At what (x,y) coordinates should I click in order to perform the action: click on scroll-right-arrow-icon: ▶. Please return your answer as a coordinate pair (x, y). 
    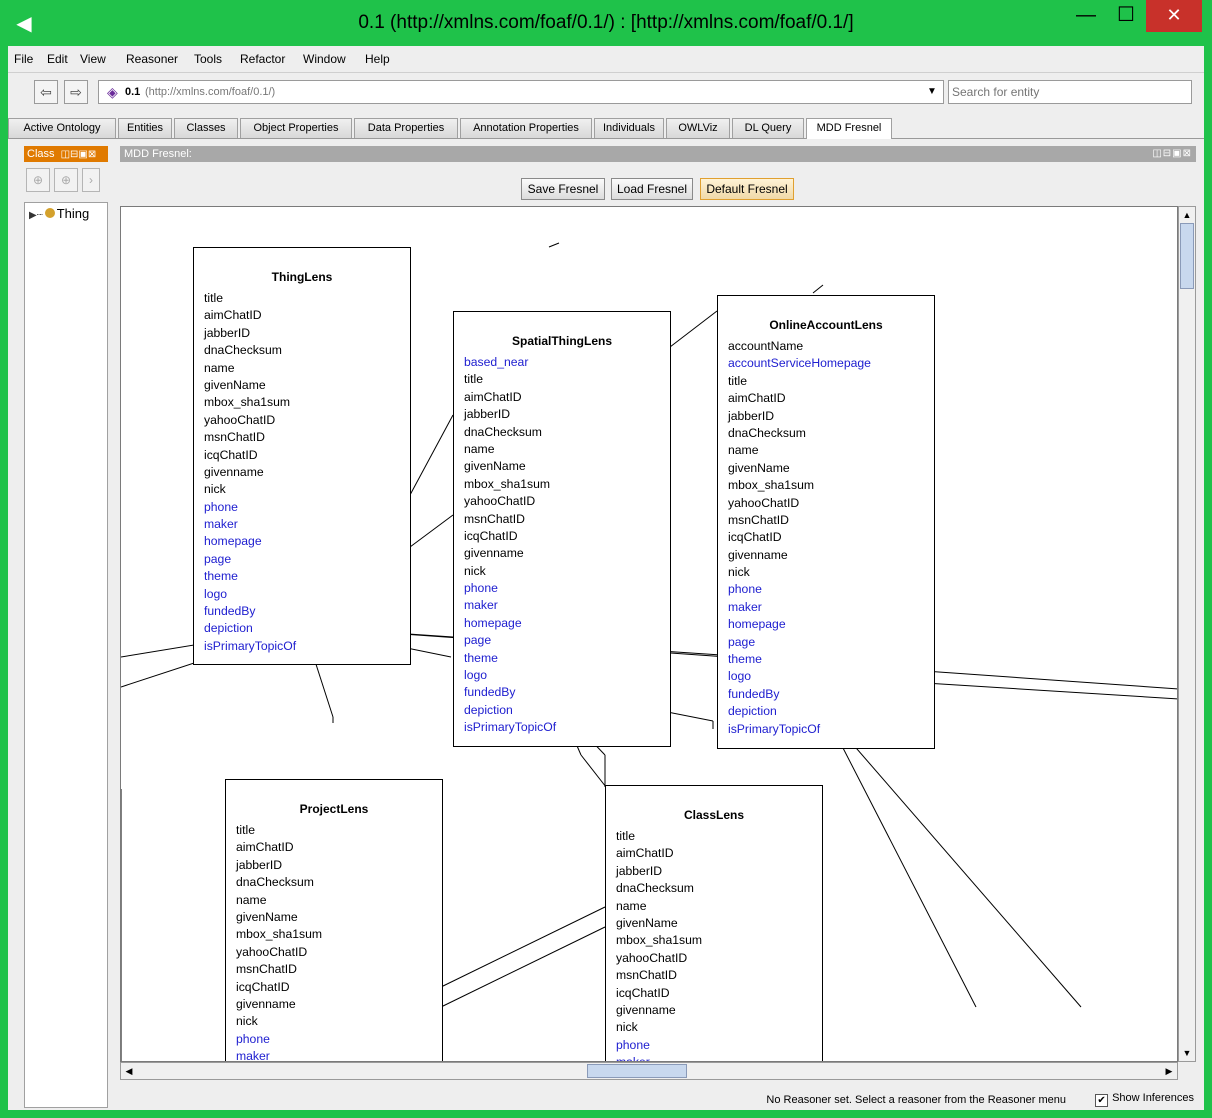
    Looking at the image, I should click on (1169, 1071).